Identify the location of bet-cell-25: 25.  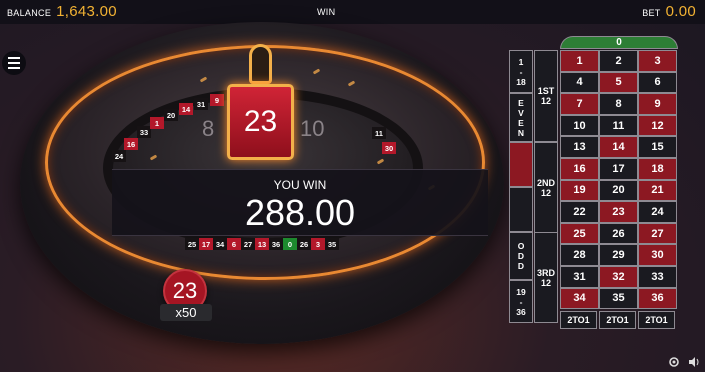
(579, 233).